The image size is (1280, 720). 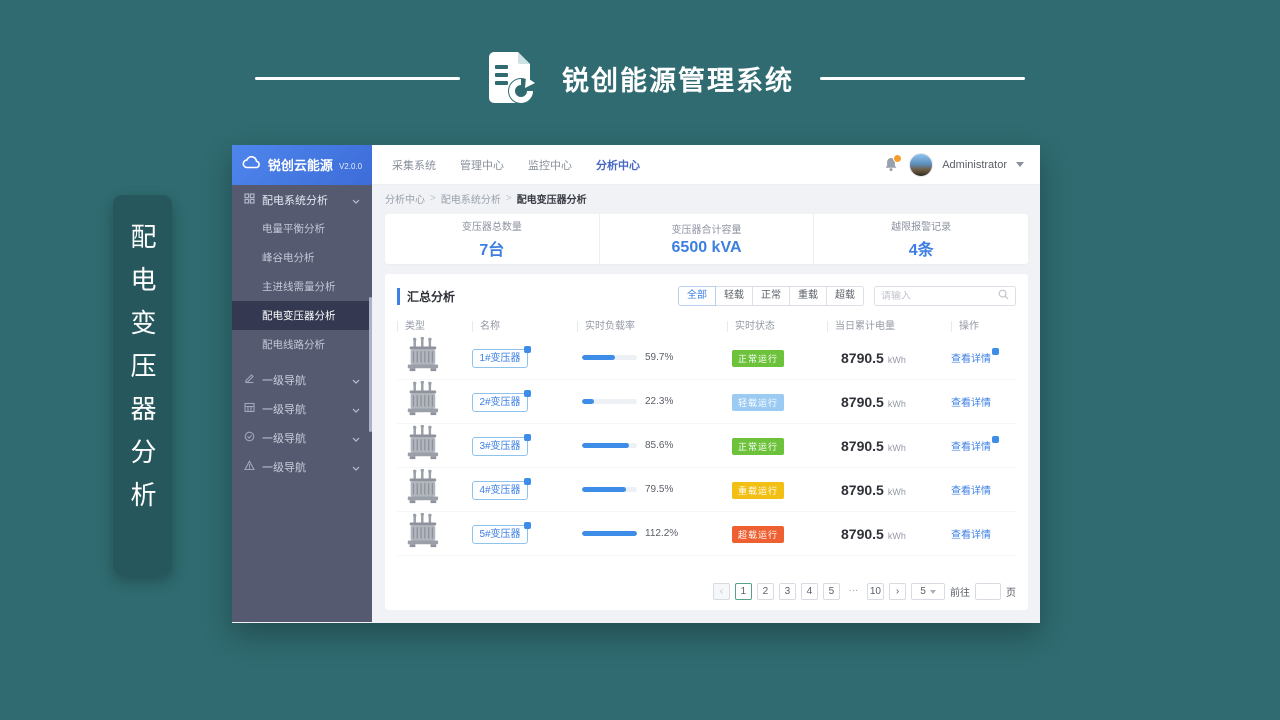 I want to click on status-badge: 重载运行, so click(x=758, y=490).